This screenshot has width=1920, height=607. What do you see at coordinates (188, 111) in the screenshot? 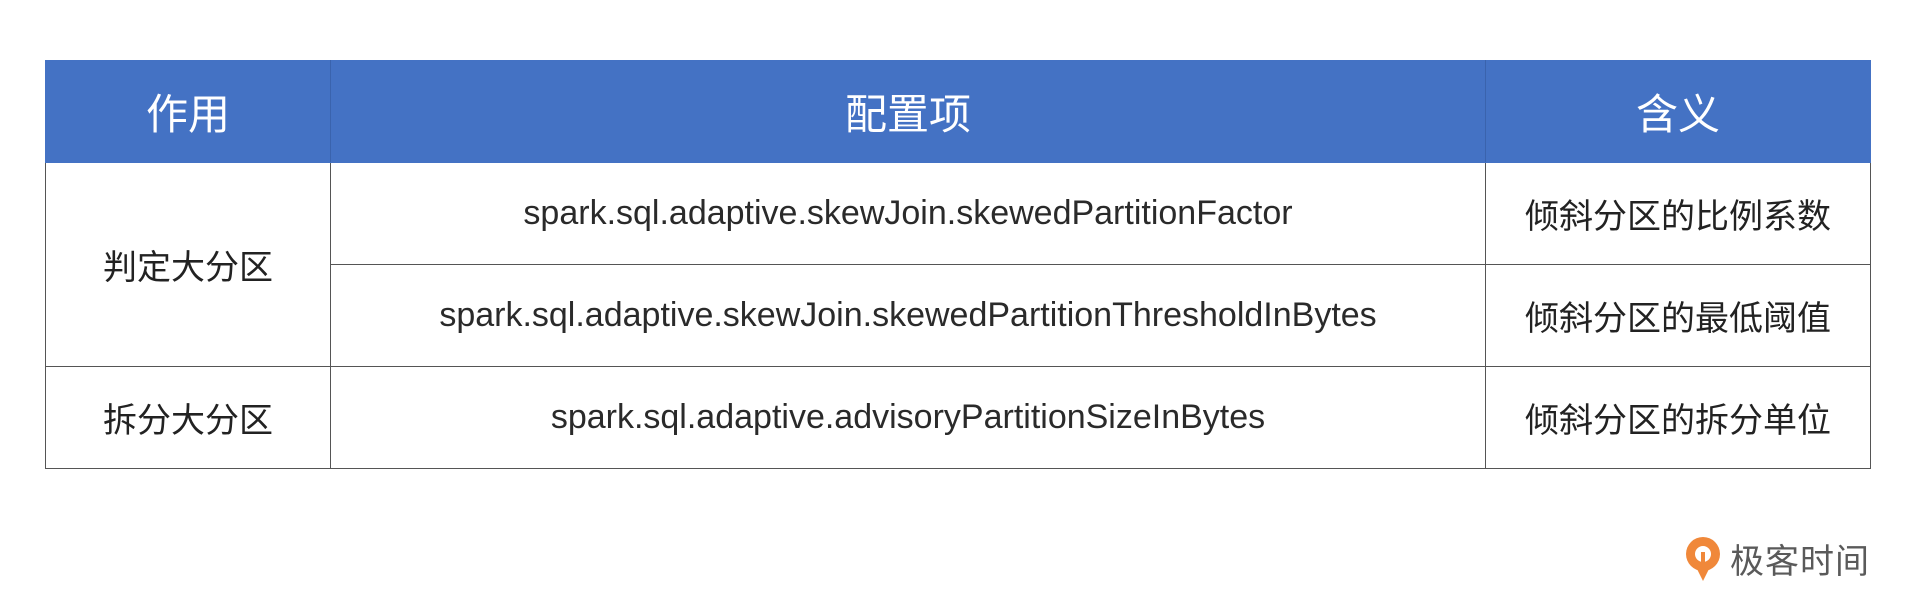
I see `header-purpose: 作用` at bounding box center [188, 111].